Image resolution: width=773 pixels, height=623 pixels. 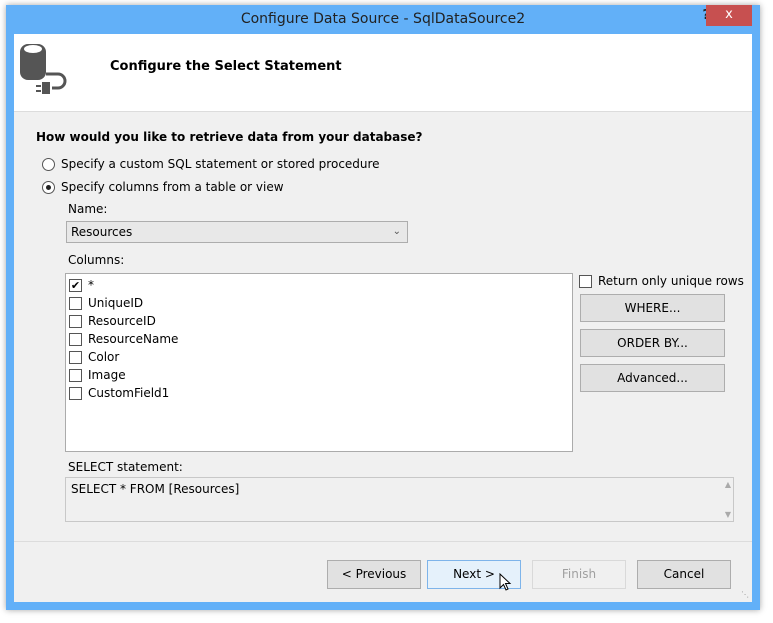 I want to click on column-item: Color, so click(x=319, y=357).